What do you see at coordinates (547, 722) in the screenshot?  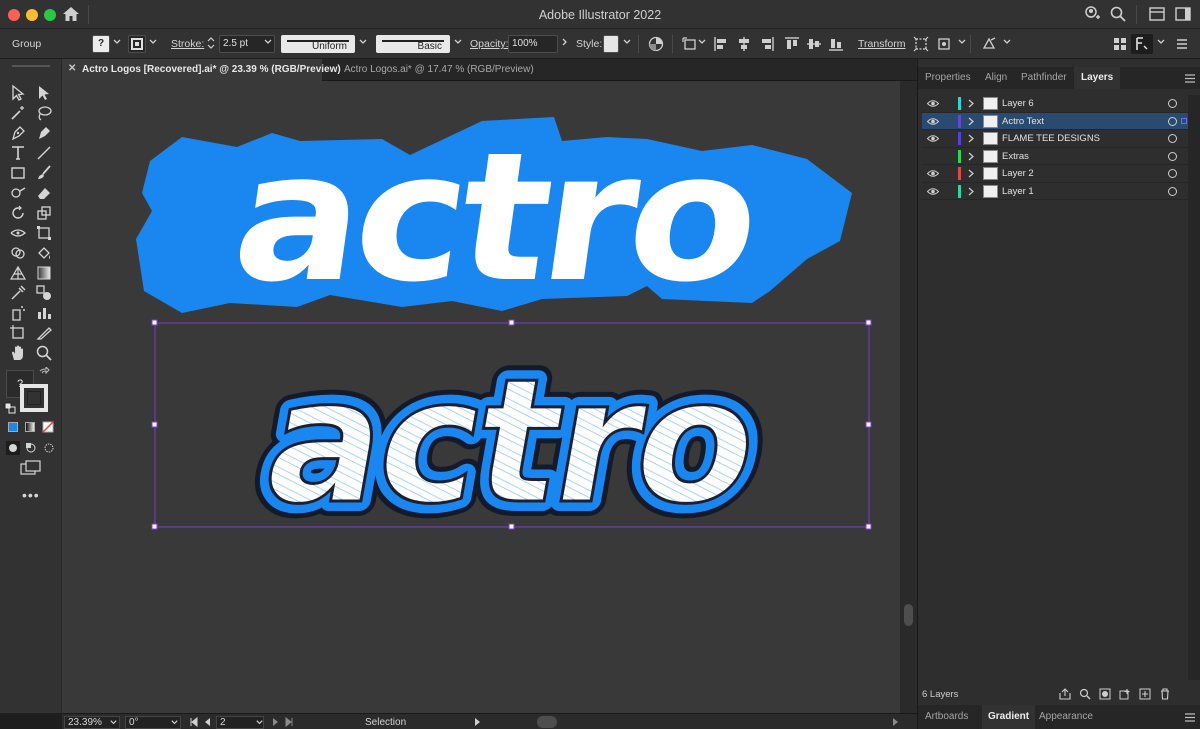 I see `horizontal-scroll-thumb` at bounding box center [547, 722].